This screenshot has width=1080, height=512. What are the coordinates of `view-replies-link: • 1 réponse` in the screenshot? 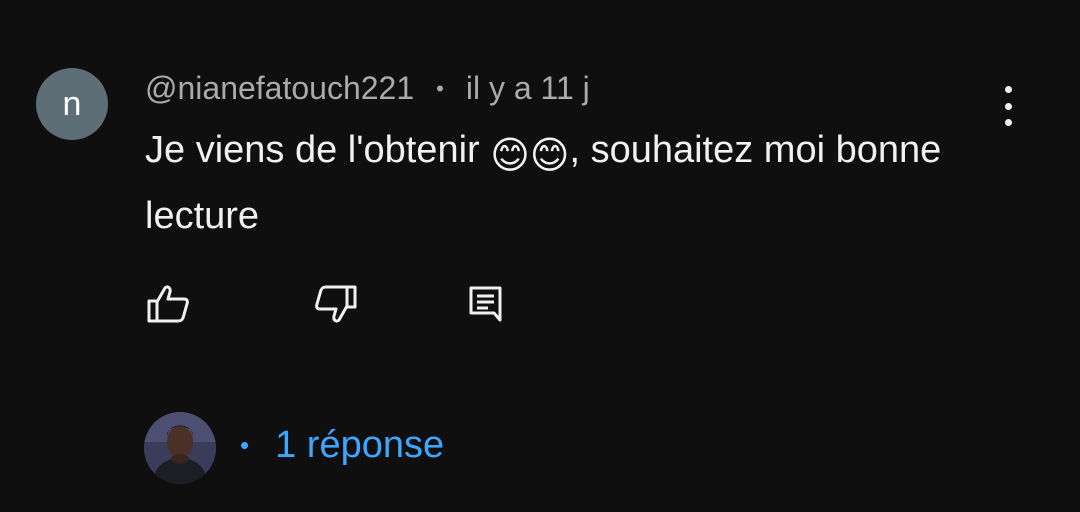 It's located at (342, 445).